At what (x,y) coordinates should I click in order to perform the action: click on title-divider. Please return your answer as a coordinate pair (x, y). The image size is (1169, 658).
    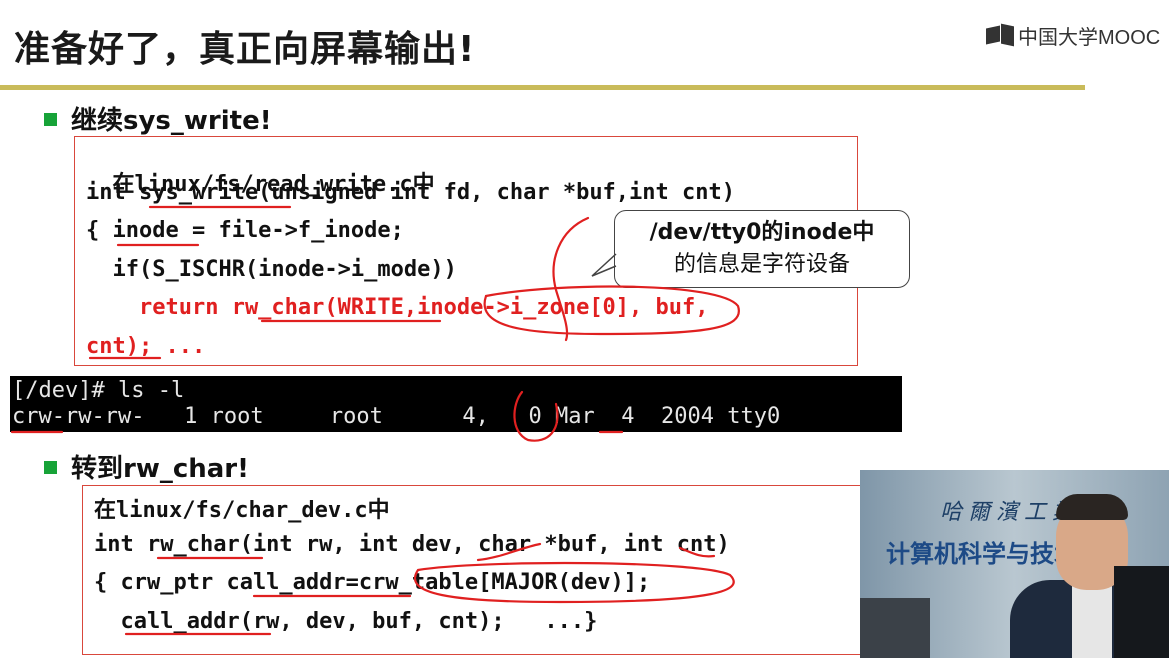
    Looking at the image, I should click on (542, 87).